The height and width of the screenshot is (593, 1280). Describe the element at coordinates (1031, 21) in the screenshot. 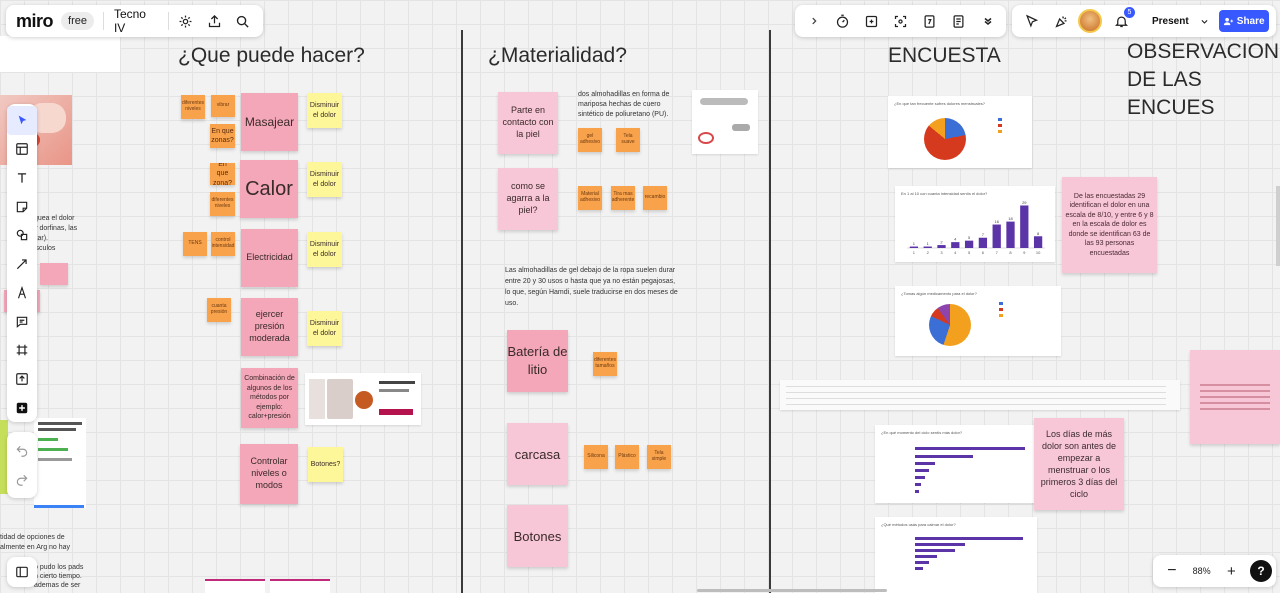

I see `cursor-flag-icon` at that location.